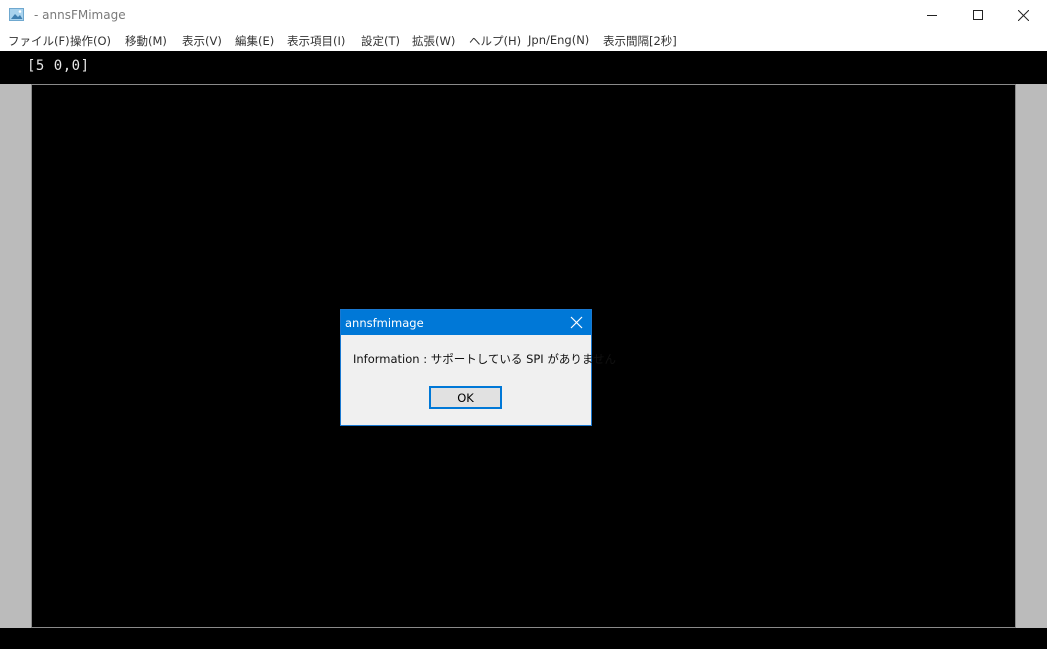 The width and height of the screenshot is (1047, 649). What do you see at coordinates (90, 41) in the screenshot?
I see `menu-operation: 操作(O)` at bounding box center [90, 41].